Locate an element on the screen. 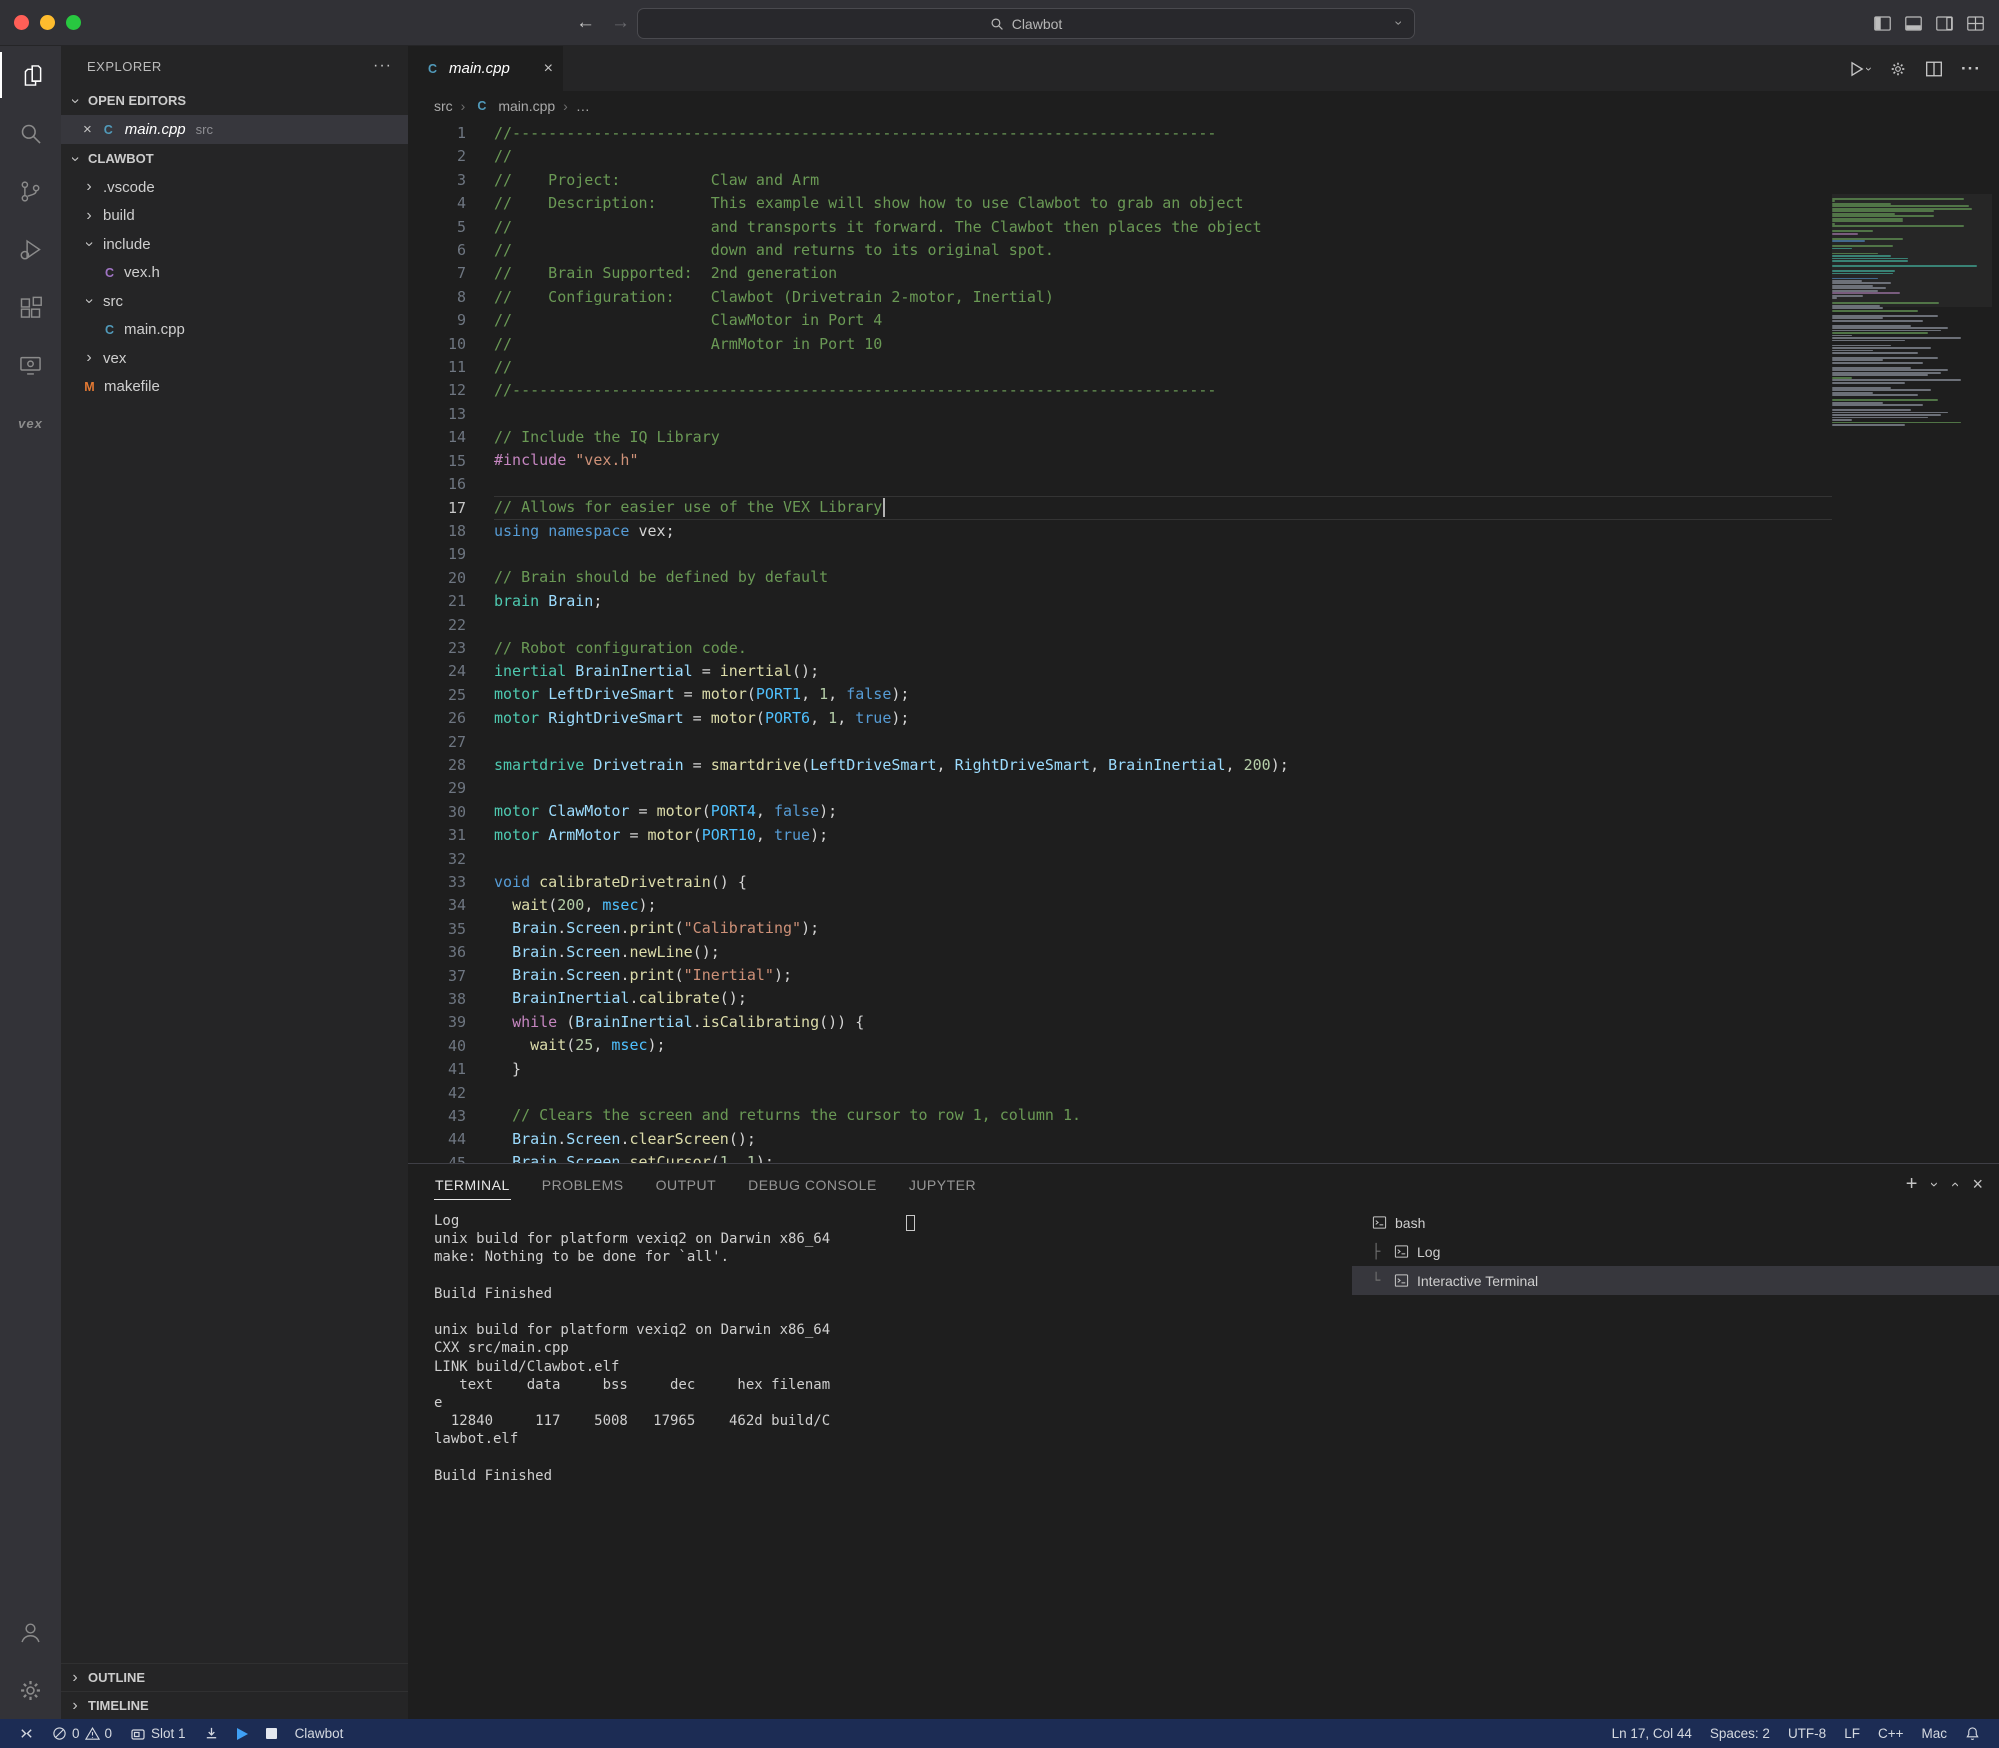 The image size is (1999, 1748). minimap is located at coordinates (1912, 678).